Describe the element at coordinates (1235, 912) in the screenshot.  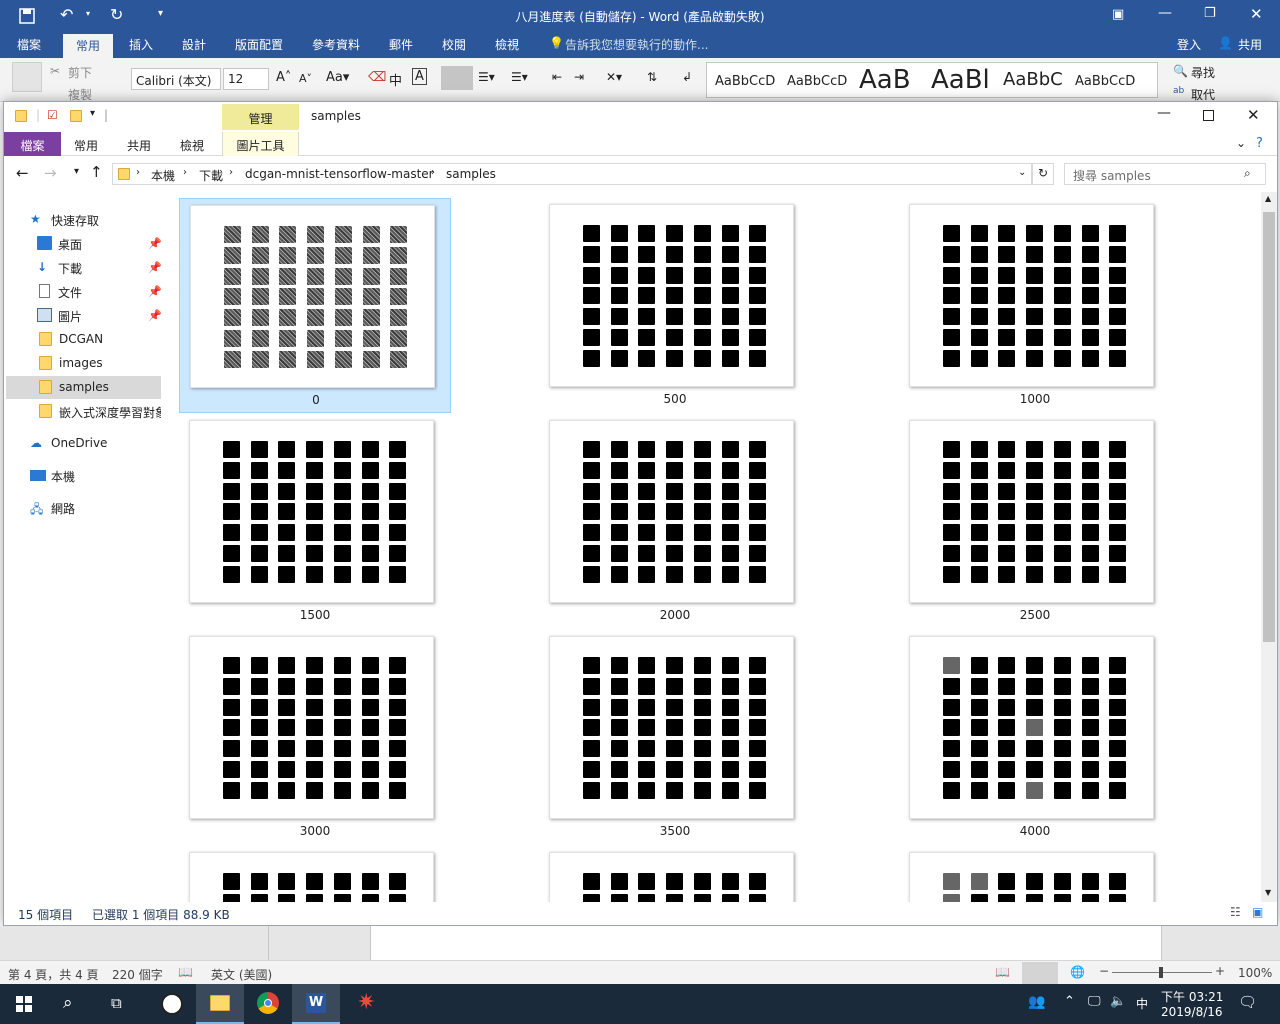
I see `details-view-icon: ☷` at that location.